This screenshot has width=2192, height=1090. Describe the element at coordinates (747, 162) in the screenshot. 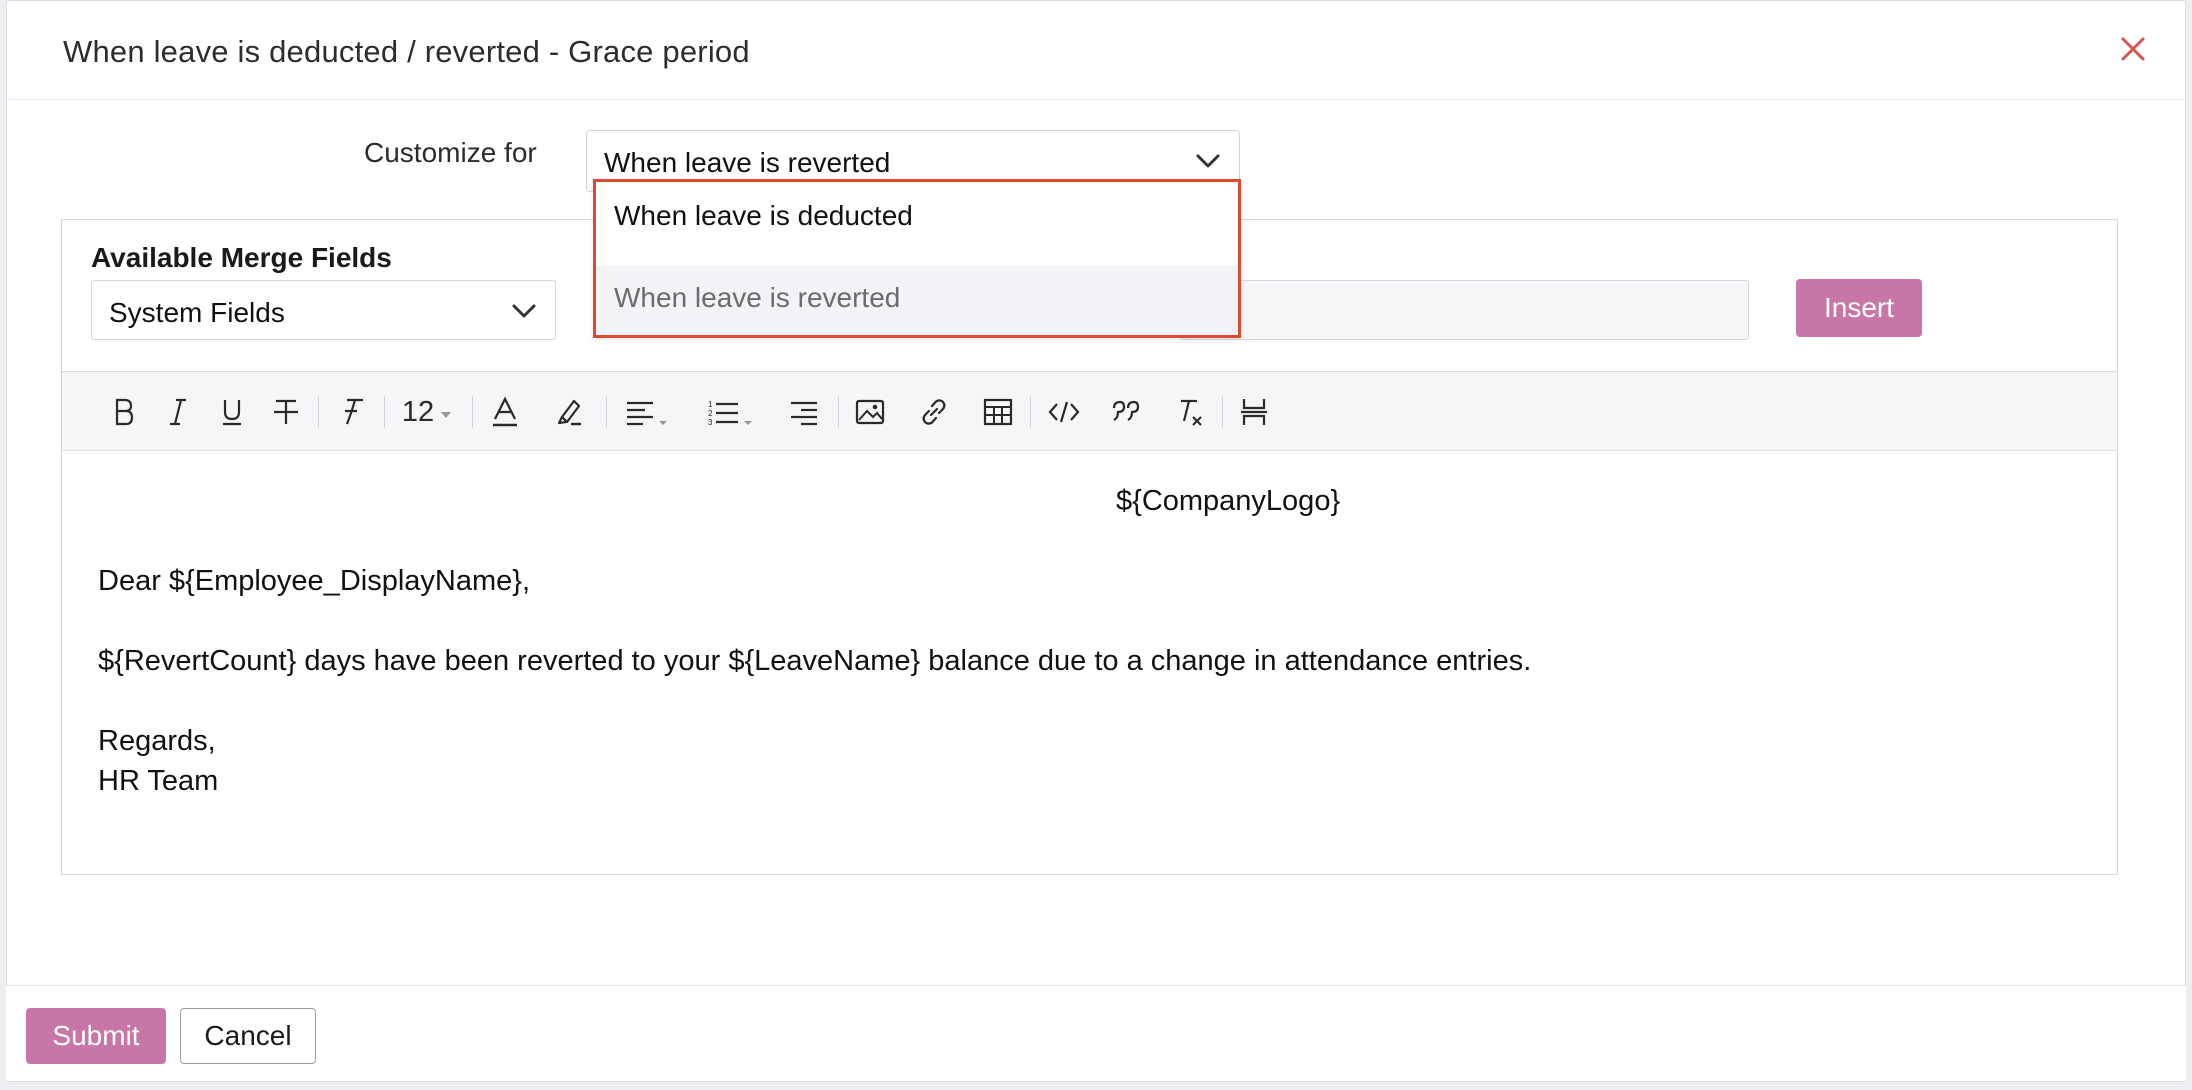

I see `customize-for-value: When leave is reverted` at that location.